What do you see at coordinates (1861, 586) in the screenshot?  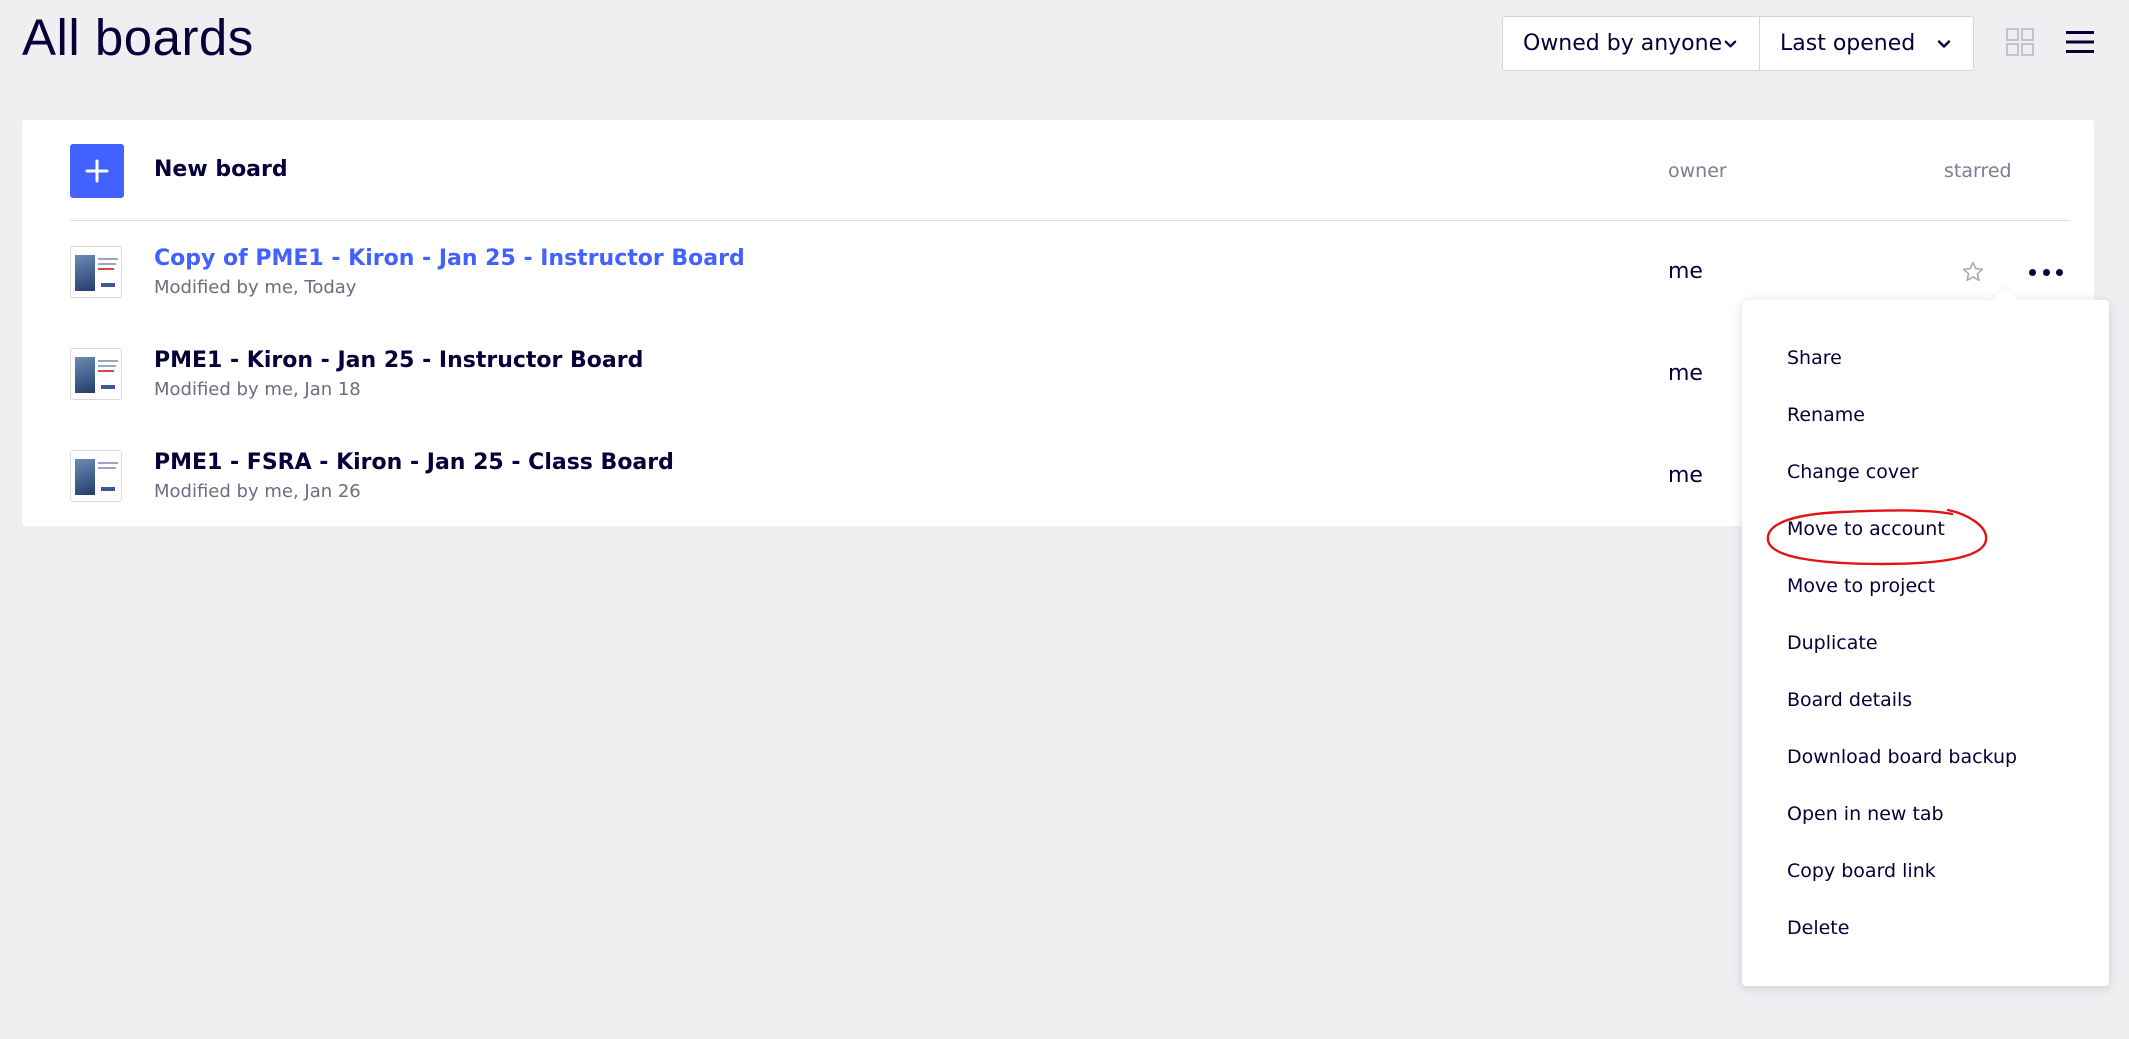 I see `menu-item-move-to-project: Move to project` at bounding box center [1861, 586].